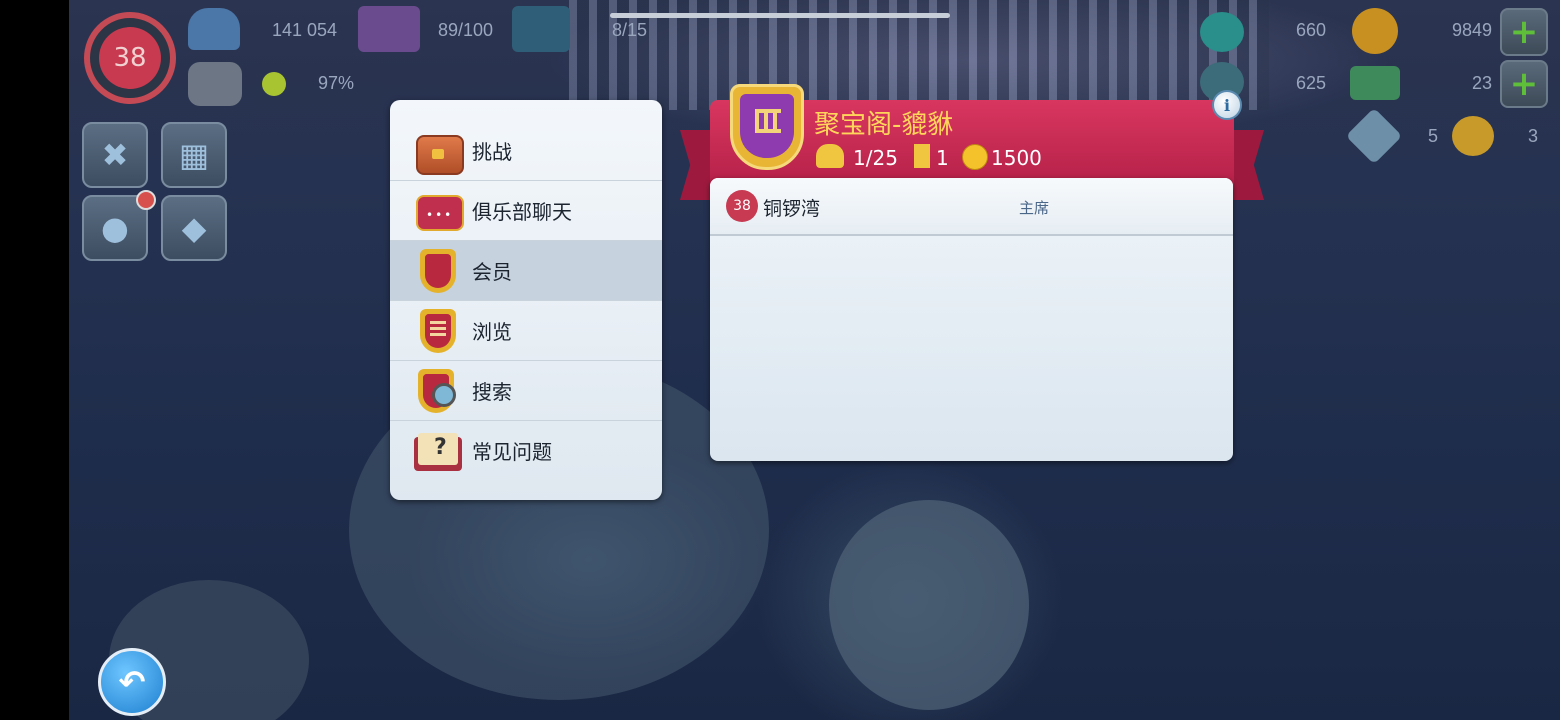 The image size is (1560, 720). What do you see at coordinates (1482, 83) in the screenshot?
I see `cash-value: 23` at bounding box center [1482, 83].